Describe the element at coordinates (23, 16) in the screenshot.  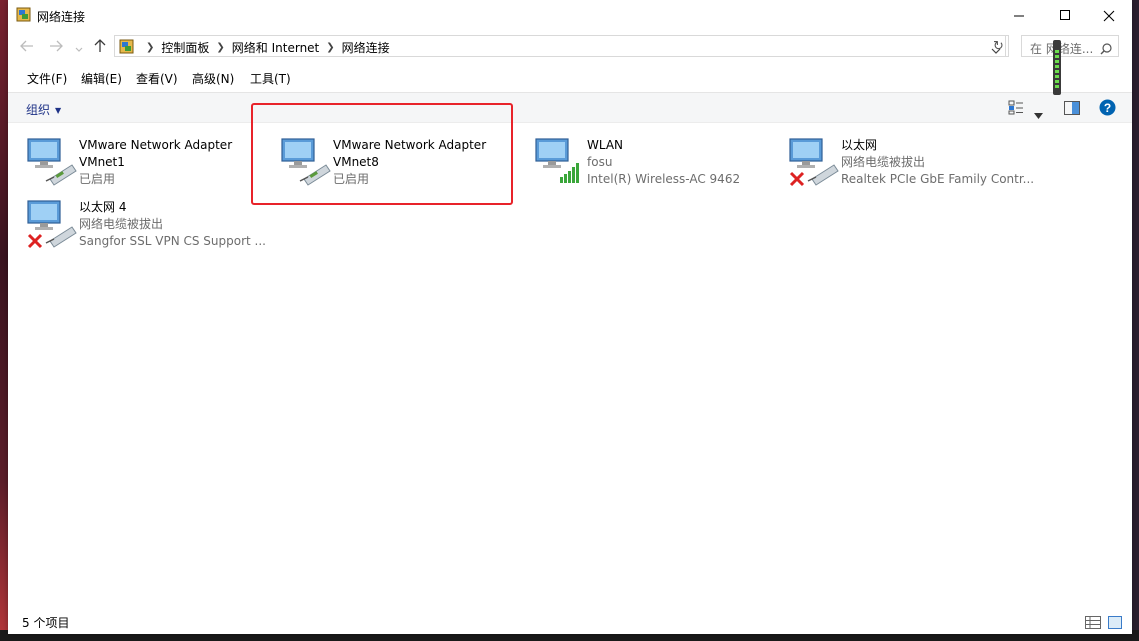
I see `network-connections-icon` at that location.